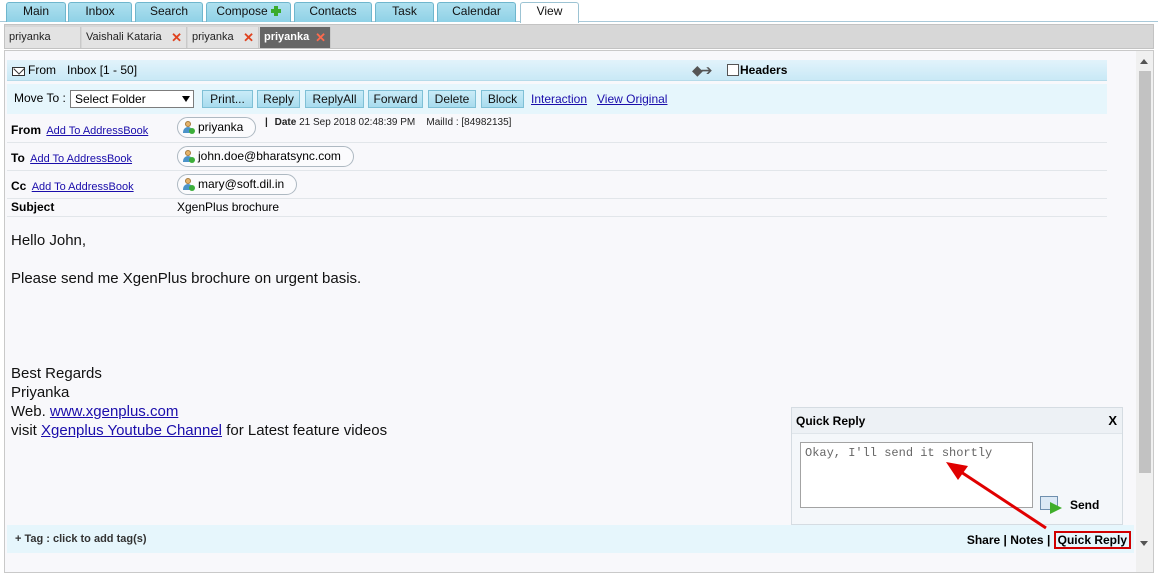 Image resolution: width=1158 pixels, height=577 pixels. What do you see at coordinates (983, 540) in the screenshot?
I see `share-link: Share` at bounding box center [983, 540].